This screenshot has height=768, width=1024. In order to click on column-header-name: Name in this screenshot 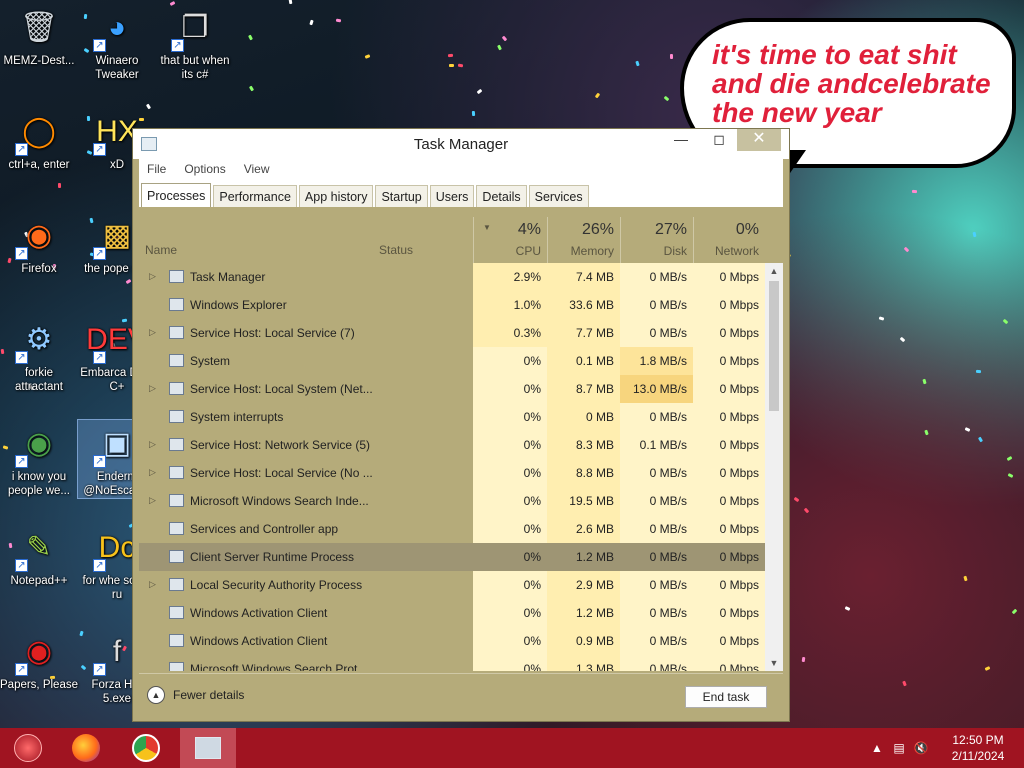, I will do `click(161, 250)`.